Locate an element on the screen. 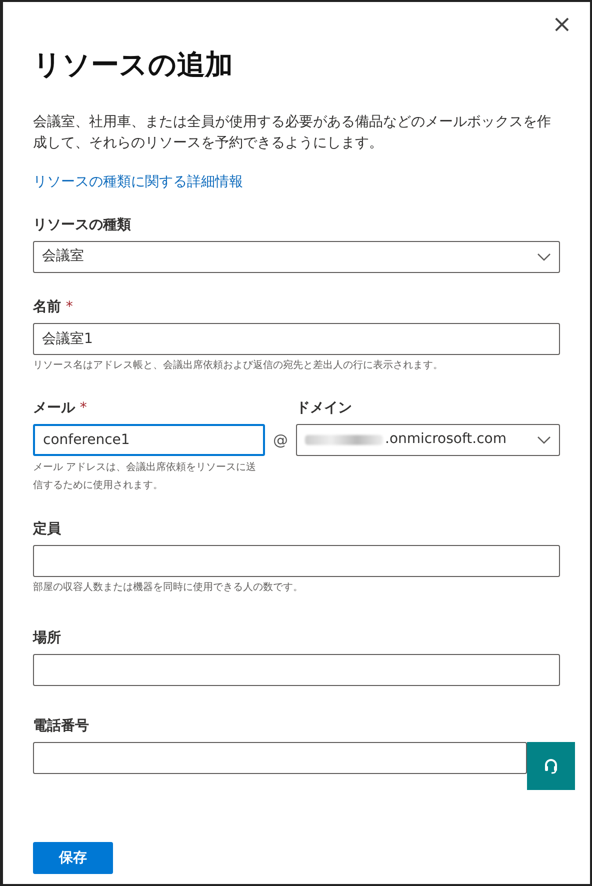 This screenshot has width=592, height=886. email-field: conference1 is located at coordinates (149, 440).